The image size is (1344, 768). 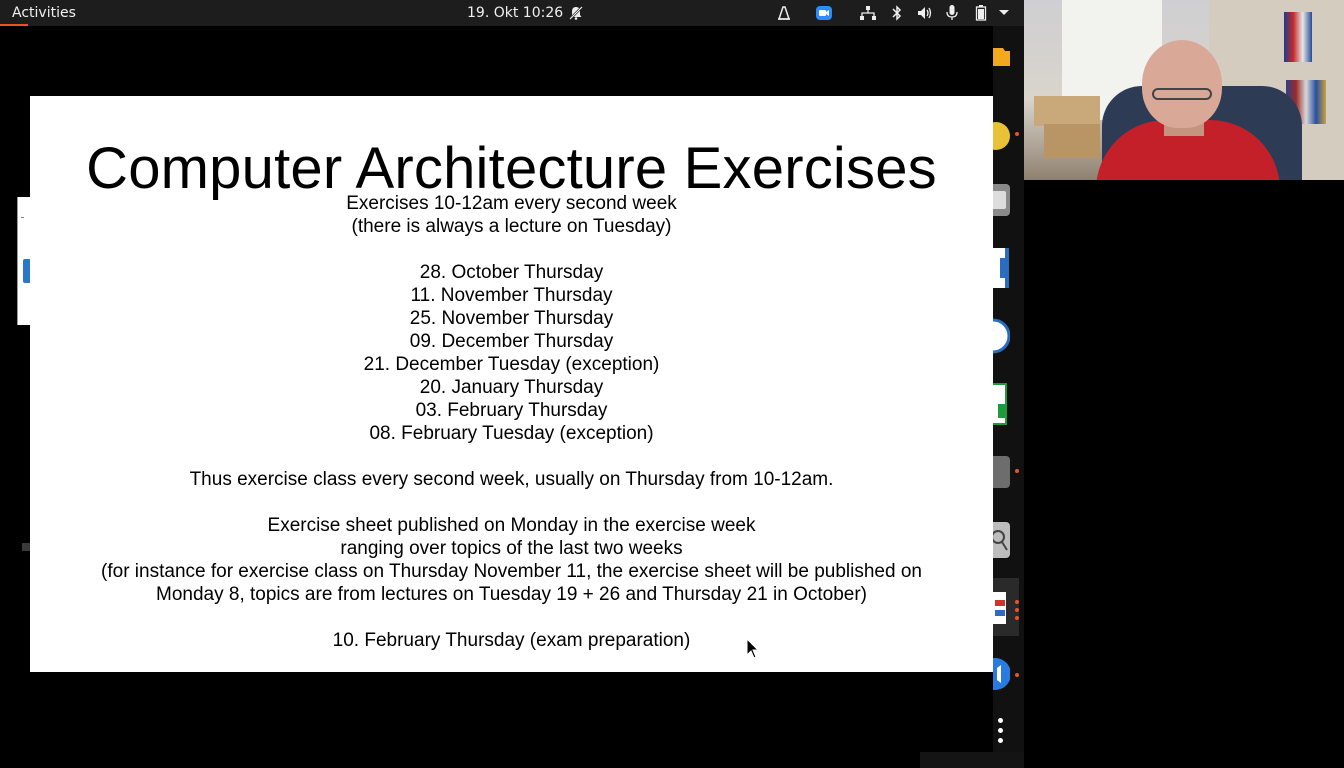 What do you see at coordinates (511, 364) in the screenshot?
I see `slide-date-line: 21. December Tuesday (exception)` at bounding box center [511, 364].